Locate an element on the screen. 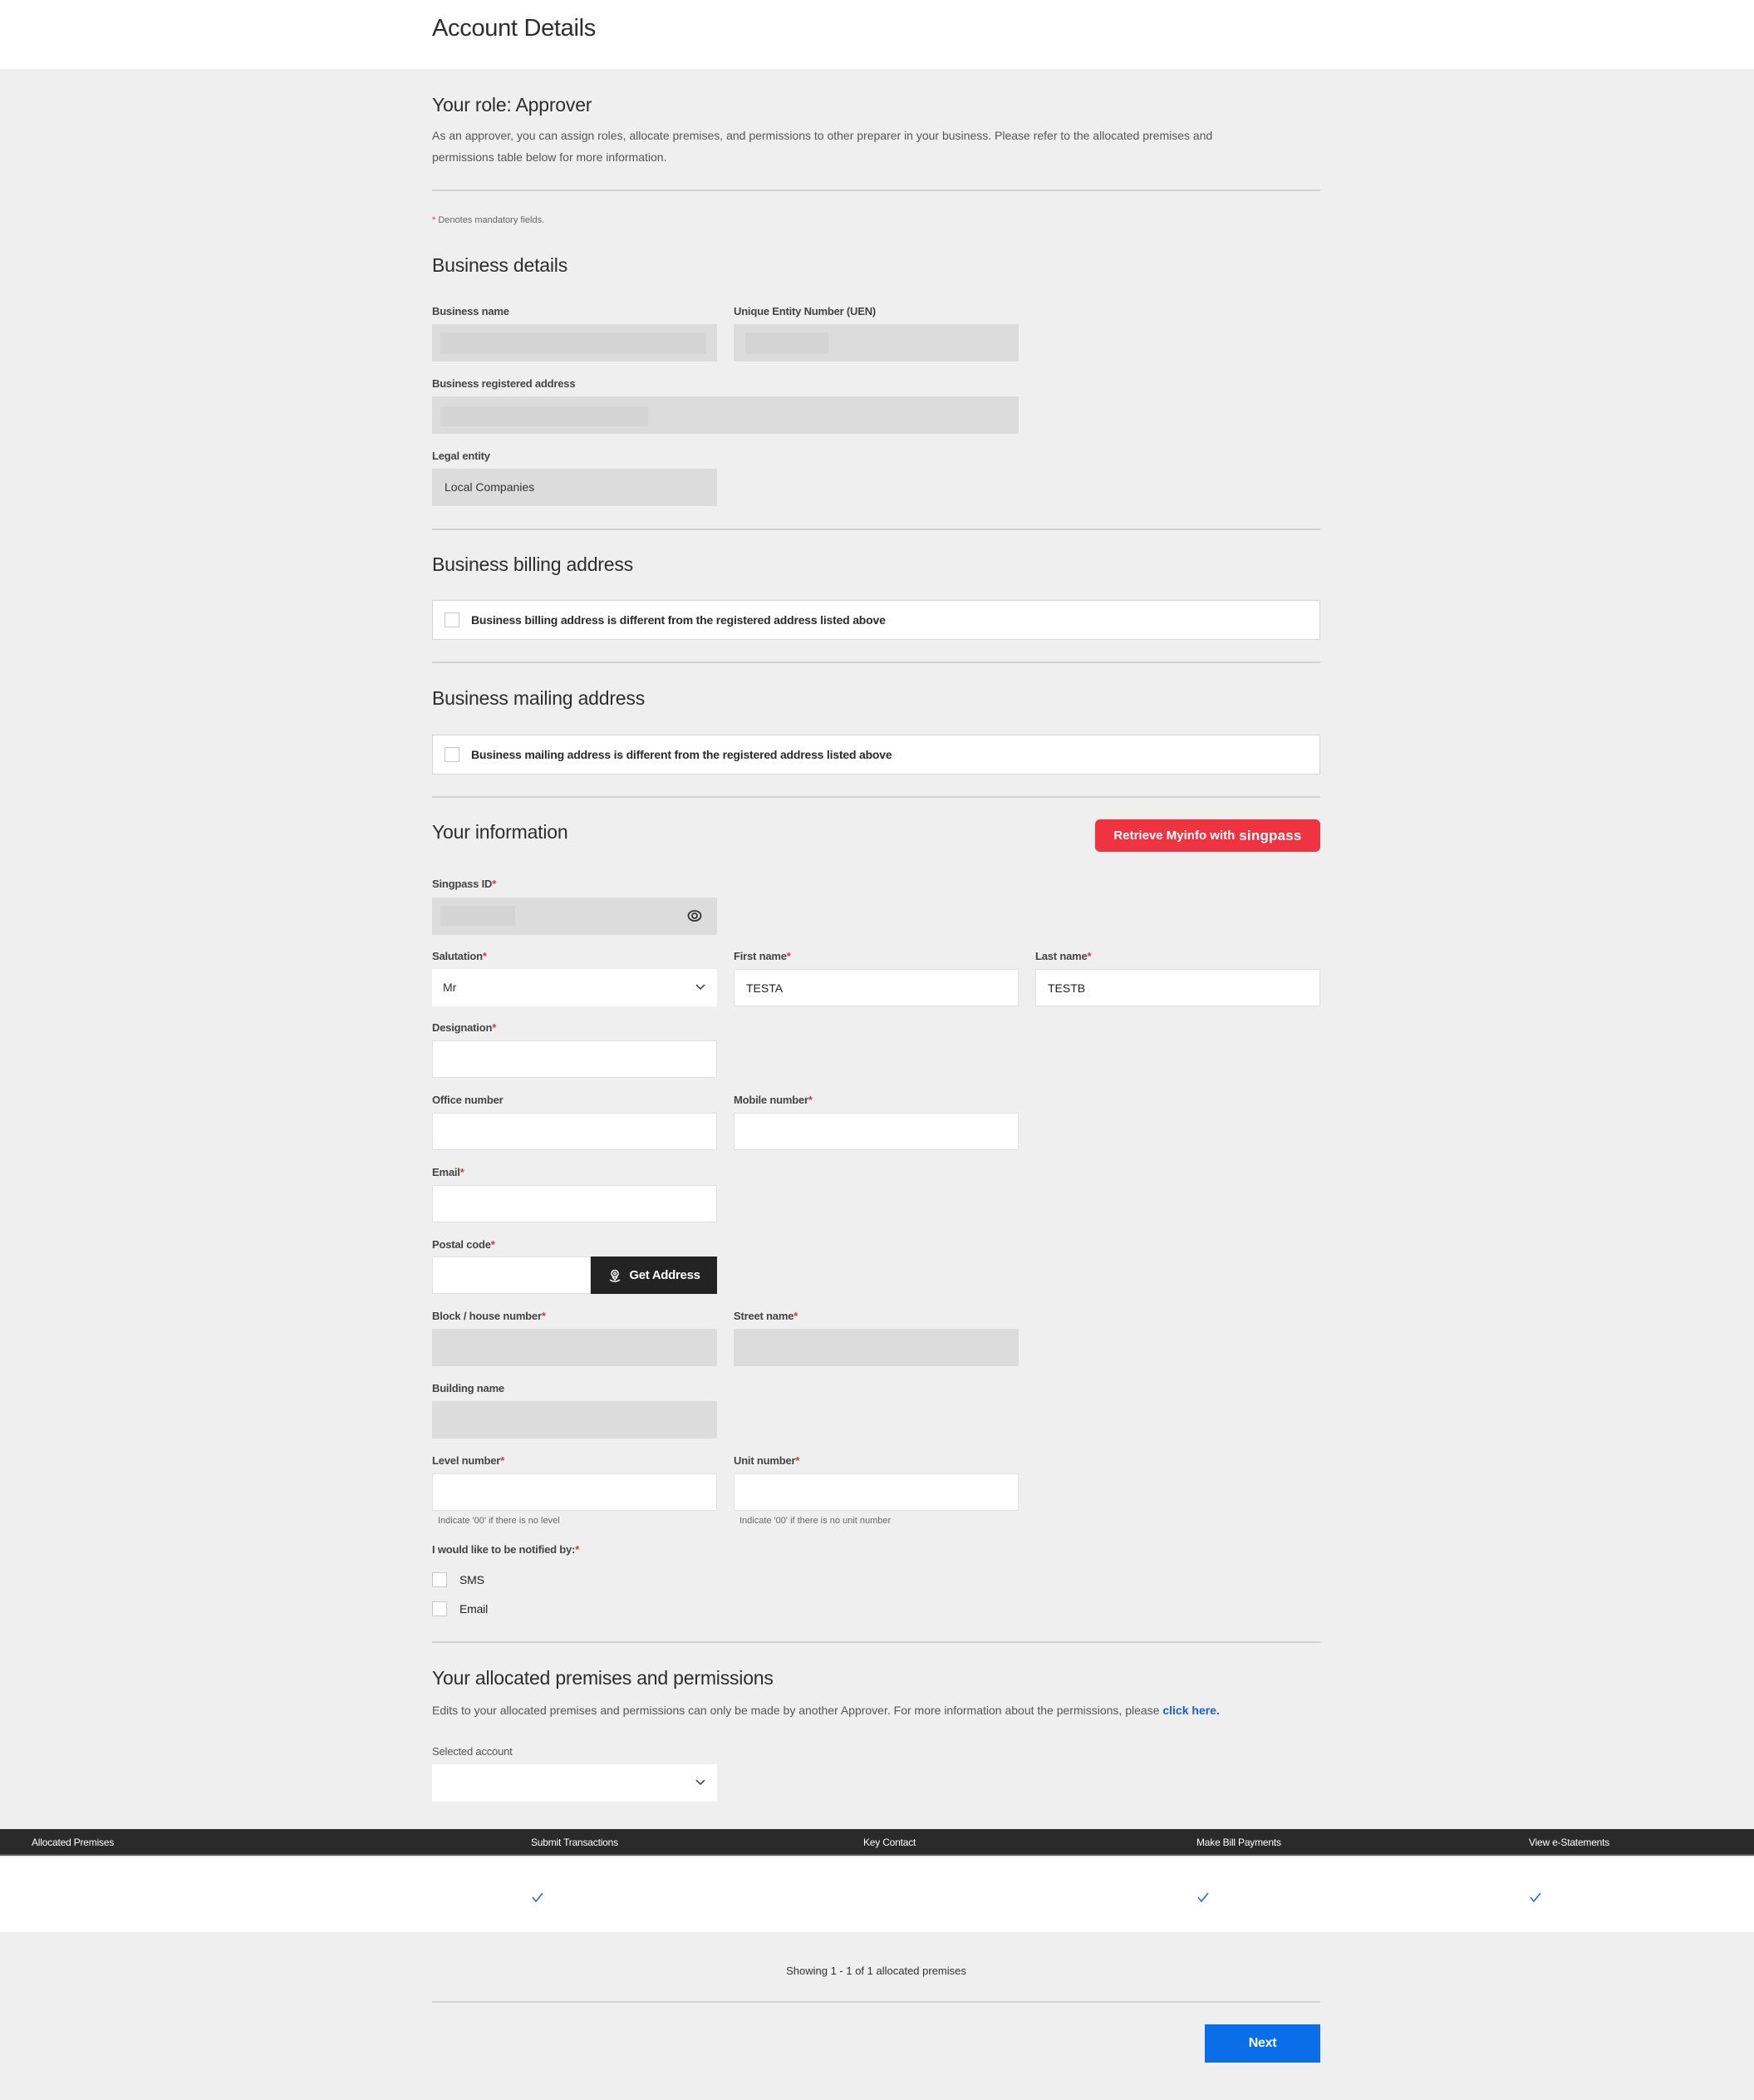  building-field is located at coordinates (574, 1420).